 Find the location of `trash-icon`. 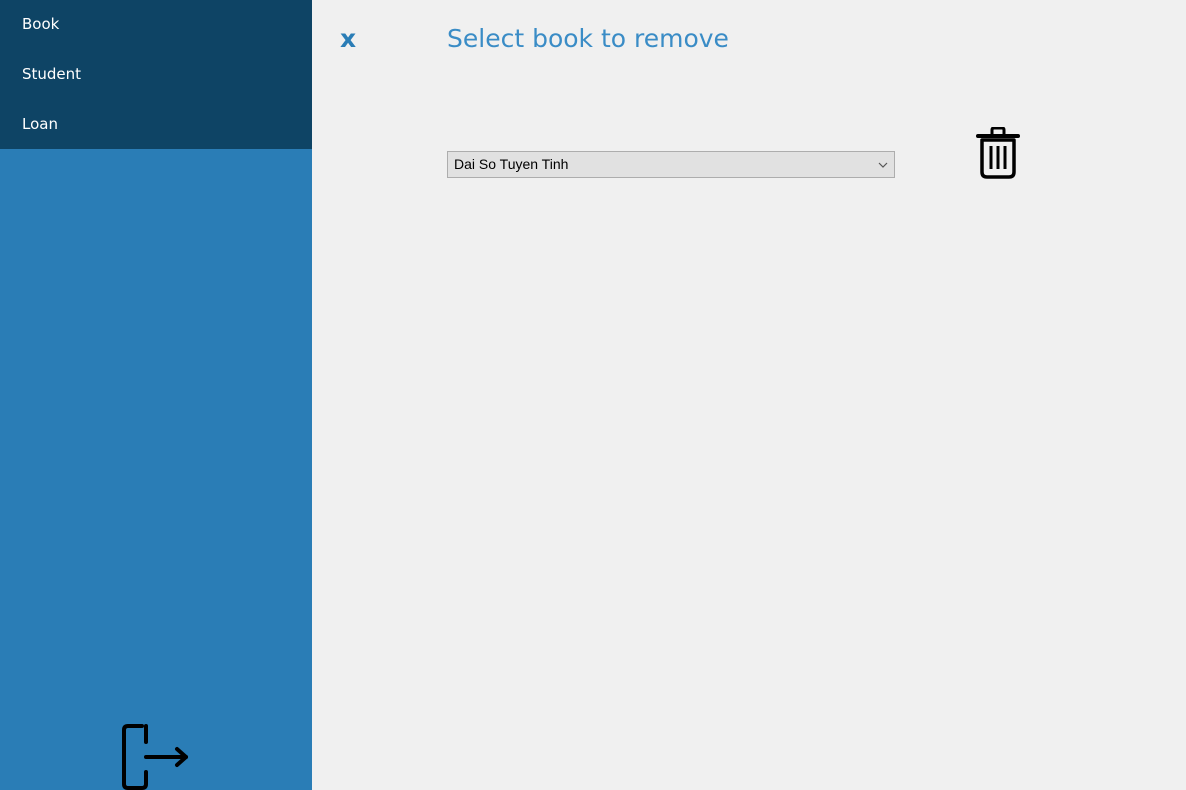

trash-icon is located at coordinates (998, 152).